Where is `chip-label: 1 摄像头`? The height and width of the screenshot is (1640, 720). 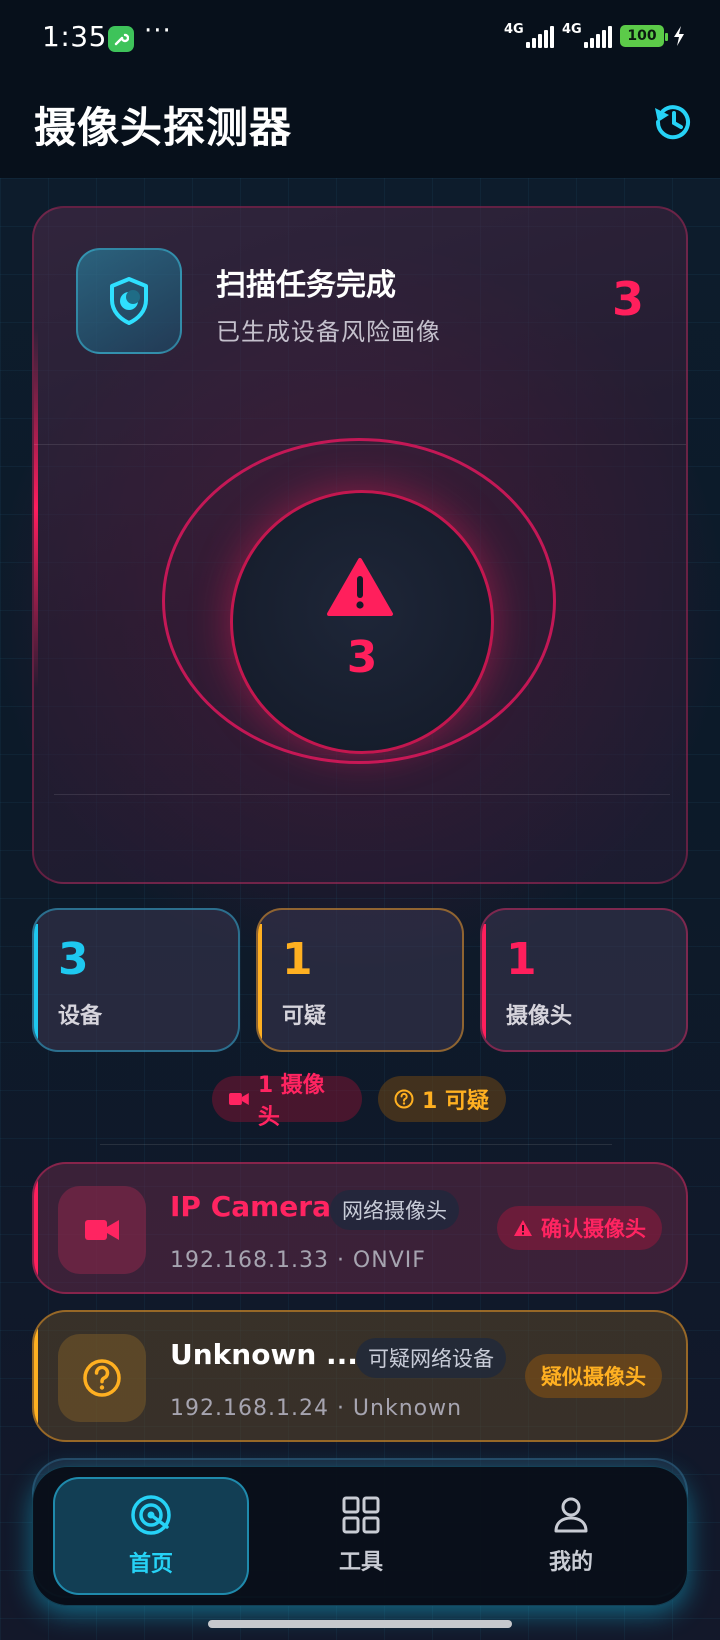 chip-label: 1 摄像头 is located at coordinates (291, 1101).